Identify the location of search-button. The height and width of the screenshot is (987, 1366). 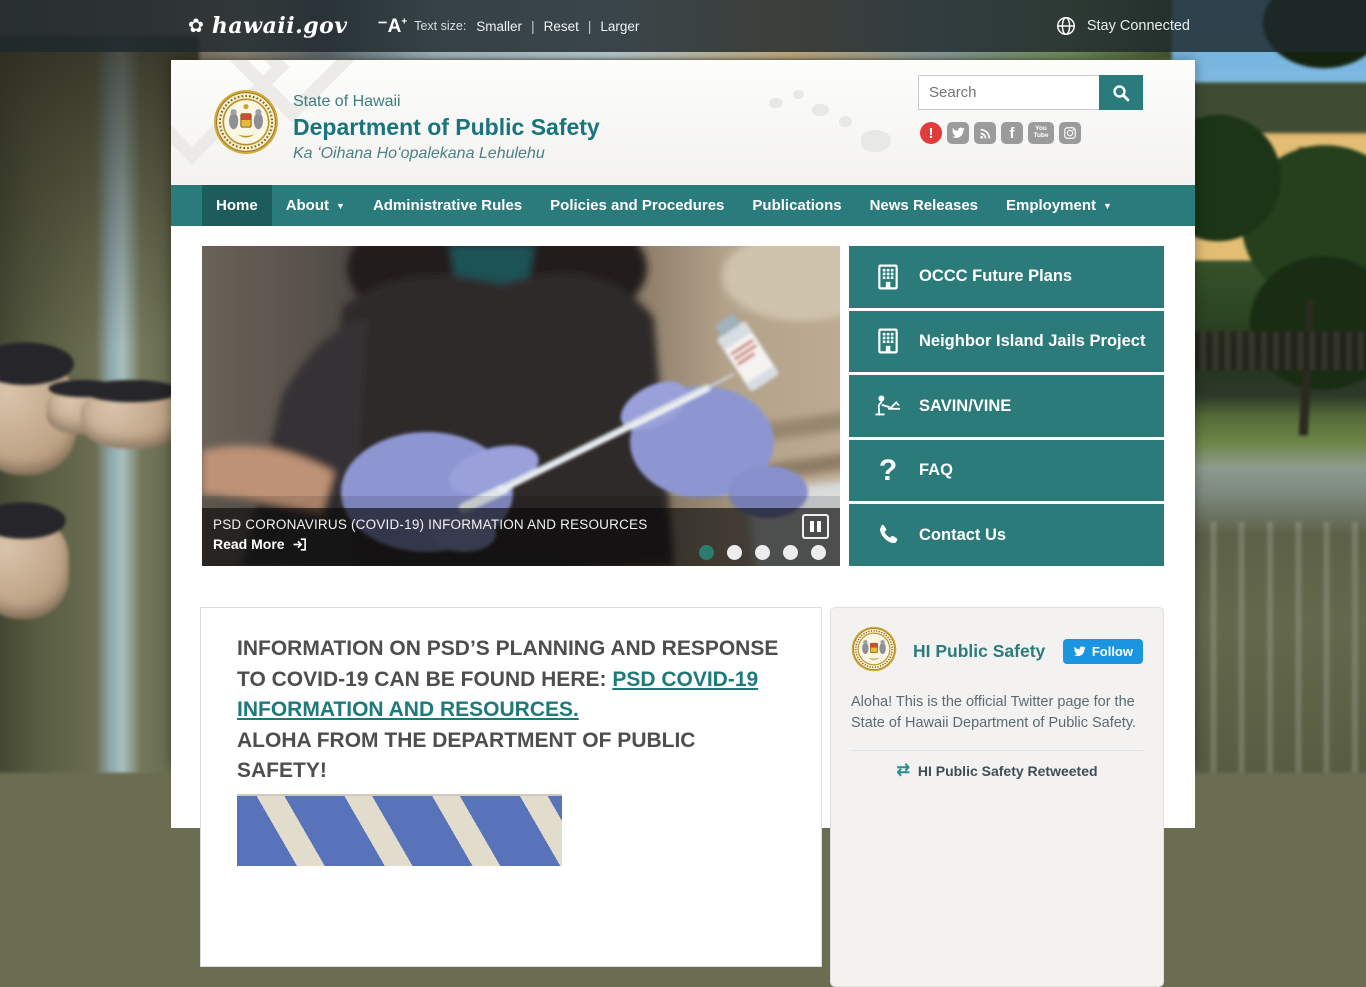
(1121, 92).